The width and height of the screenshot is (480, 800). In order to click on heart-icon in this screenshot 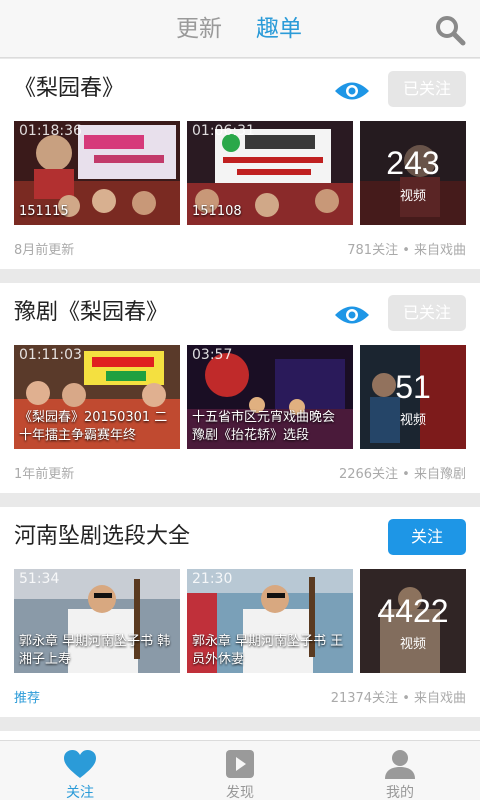, I will do `click(80, 764)`.